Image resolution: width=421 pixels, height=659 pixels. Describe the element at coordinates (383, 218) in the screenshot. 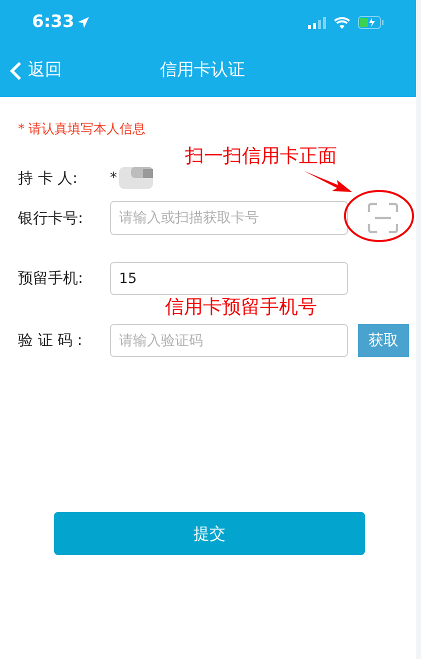

I see `scan-icon` at that location.